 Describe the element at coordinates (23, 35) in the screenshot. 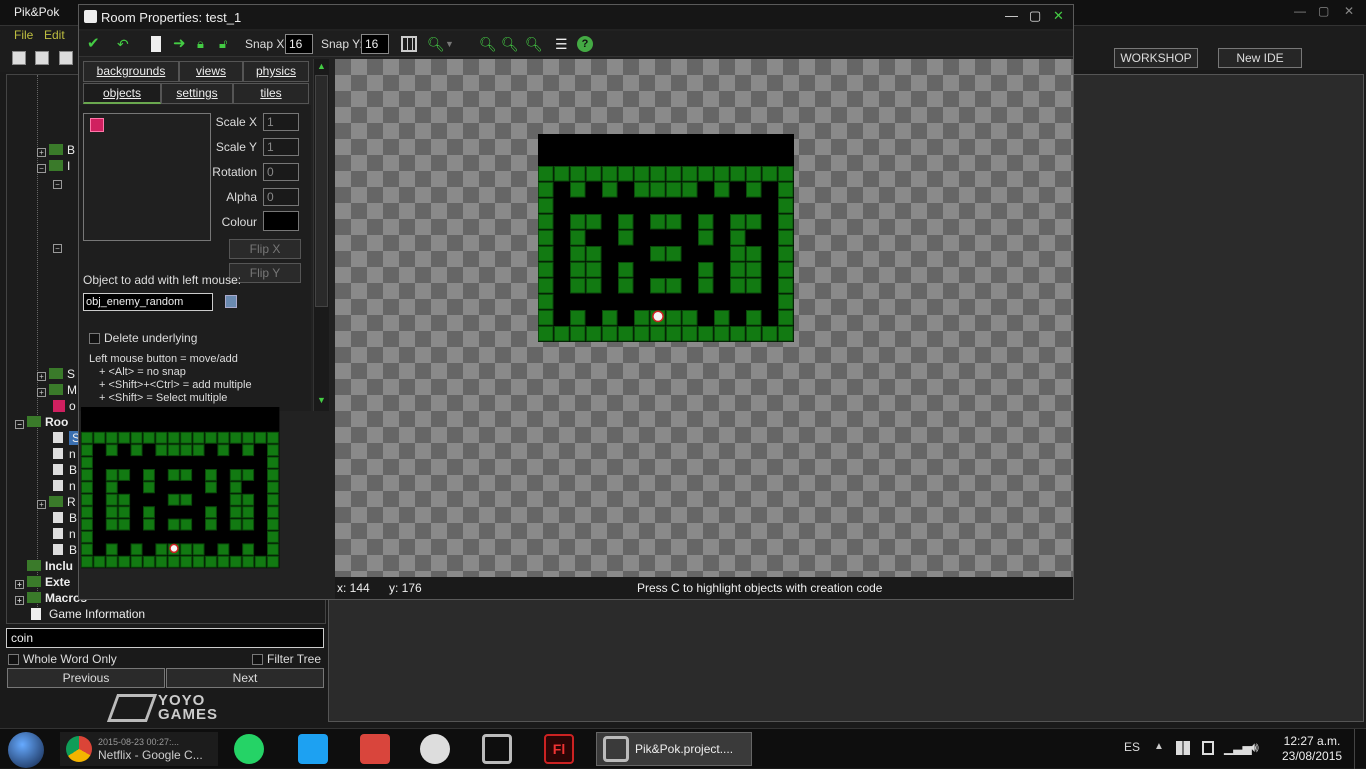

I see `menu-file: File` at that location.